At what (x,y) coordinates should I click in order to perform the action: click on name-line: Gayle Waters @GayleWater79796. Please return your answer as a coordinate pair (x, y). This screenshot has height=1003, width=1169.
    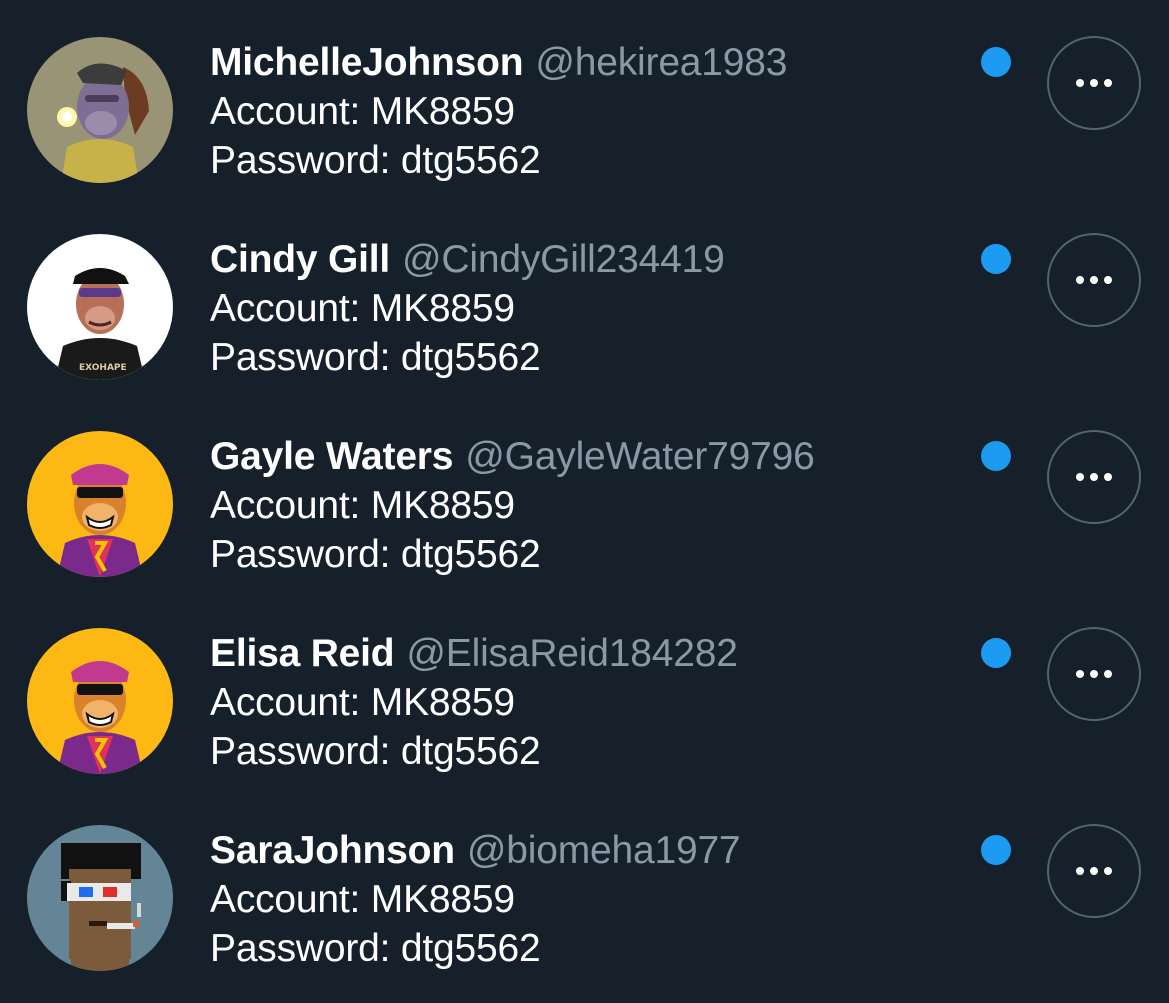
    Looking at the image, I should click on (590, 456).